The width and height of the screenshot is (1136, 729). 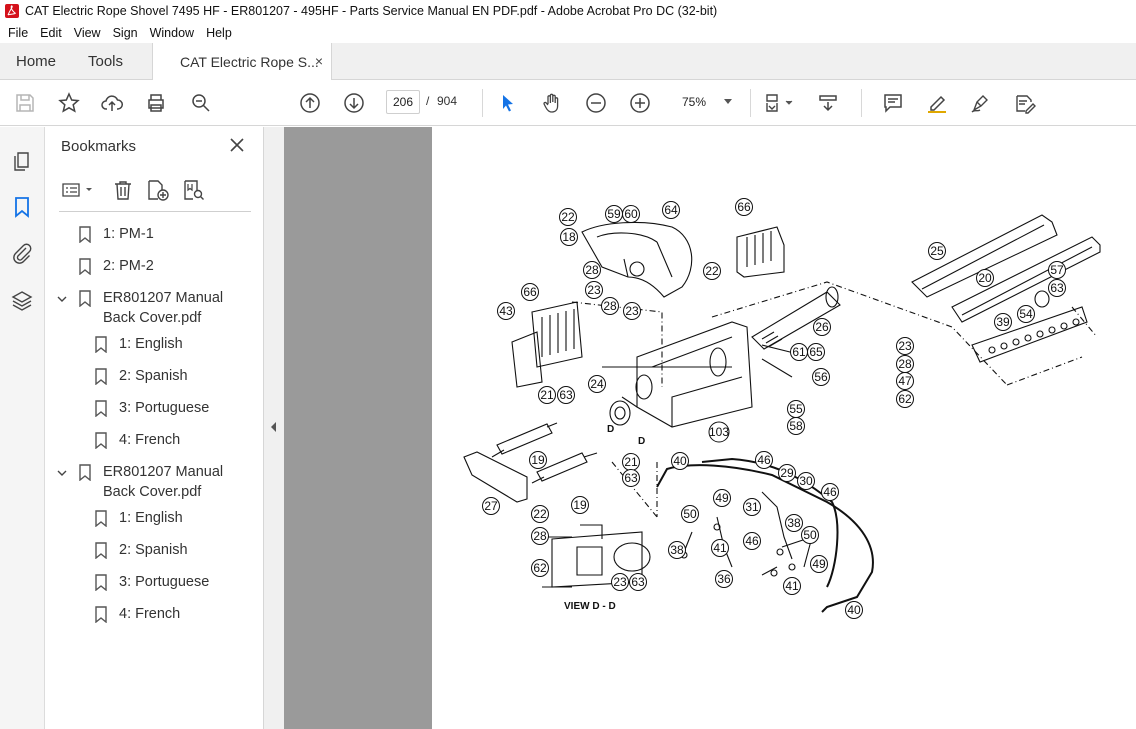 What do you see at coordinates (712, 271) in the screenshot?
I see `callout-22: 22` at bounding box center [712, 271].